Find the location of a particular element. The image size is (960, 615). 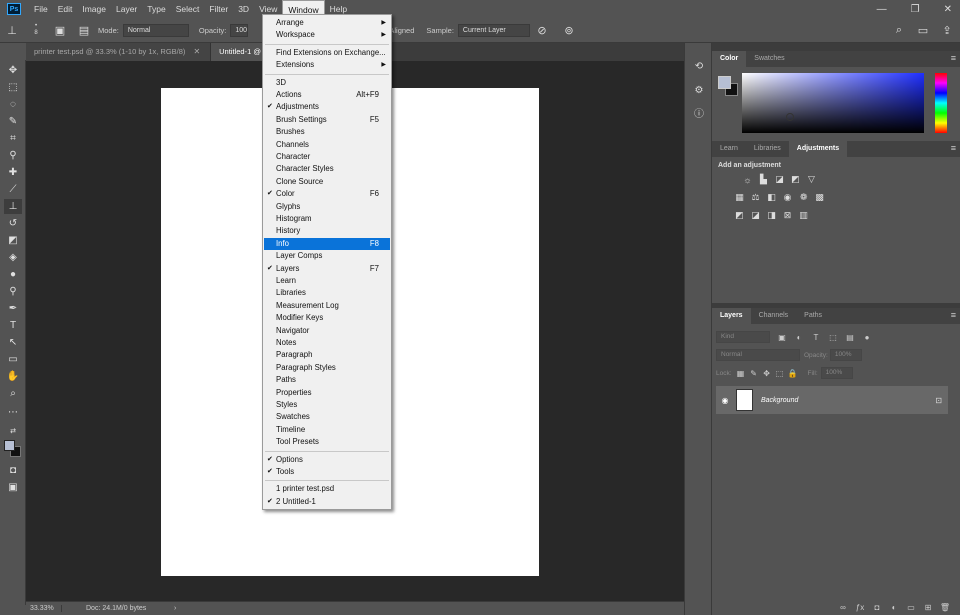

eyedropper-tool-icon: ⚲ is located at coordinates (13, 155).